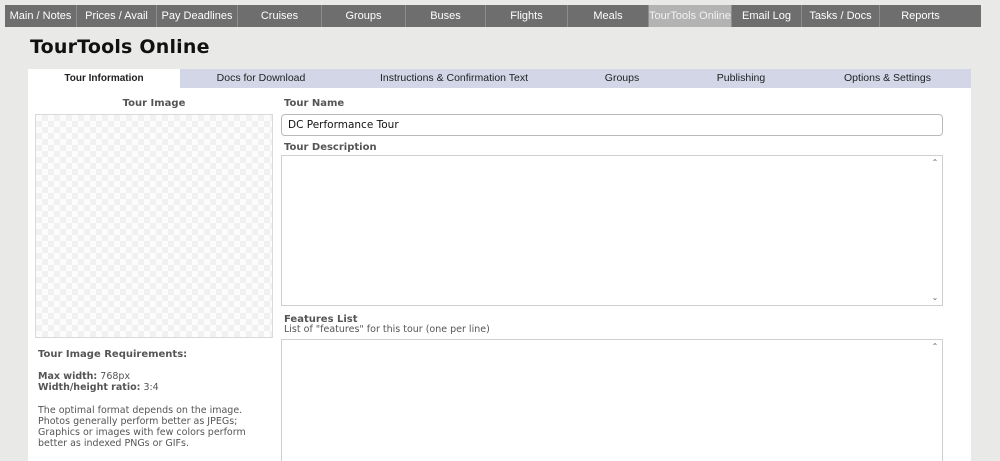  I want to click on ratio-line: Width/height ratio: 3:4, so click(155, 387).